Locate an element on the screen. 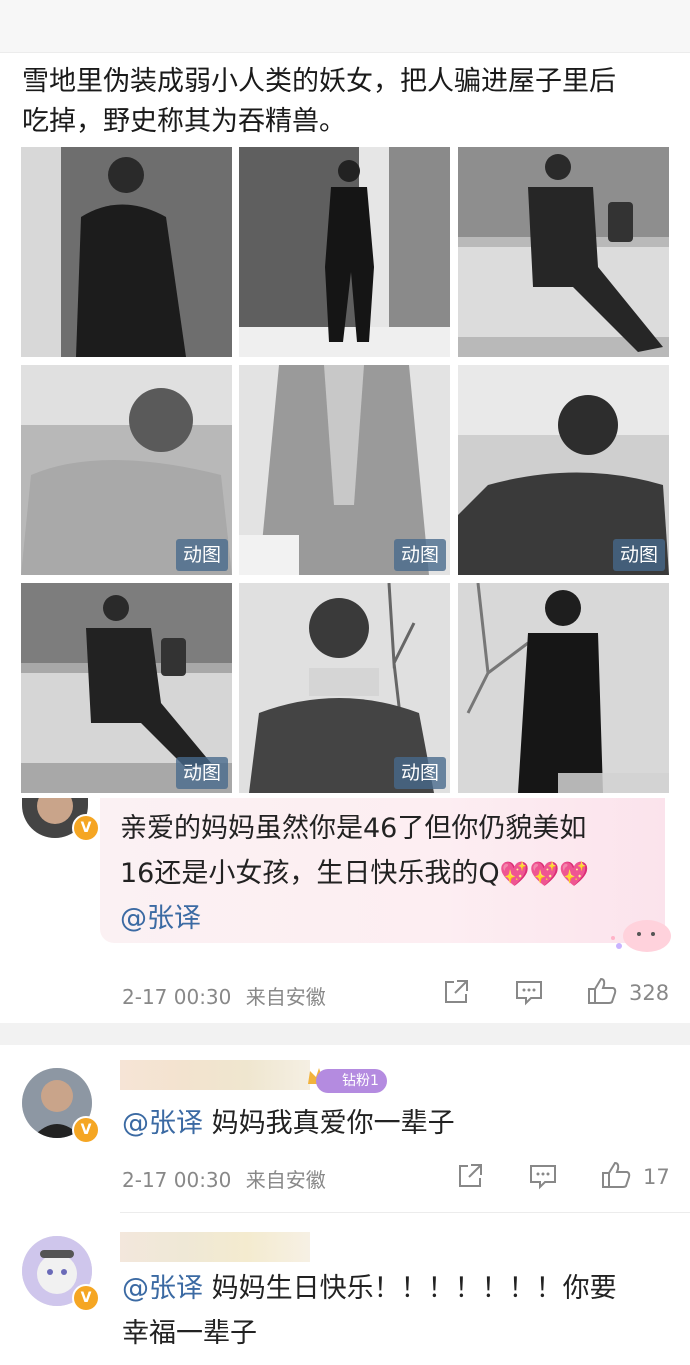 Image resolution: width=690 pixels, height=1365 pixels. divider-line is located at coordinates (405, 1212).